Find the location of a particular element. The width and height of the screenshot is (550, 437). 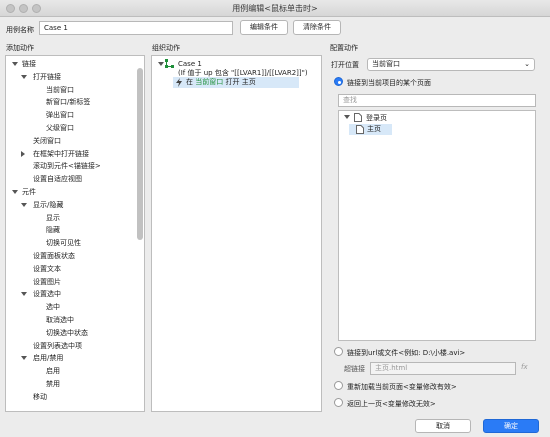

action-tree-item: 设置选中 is located at coordinates (70, 294).